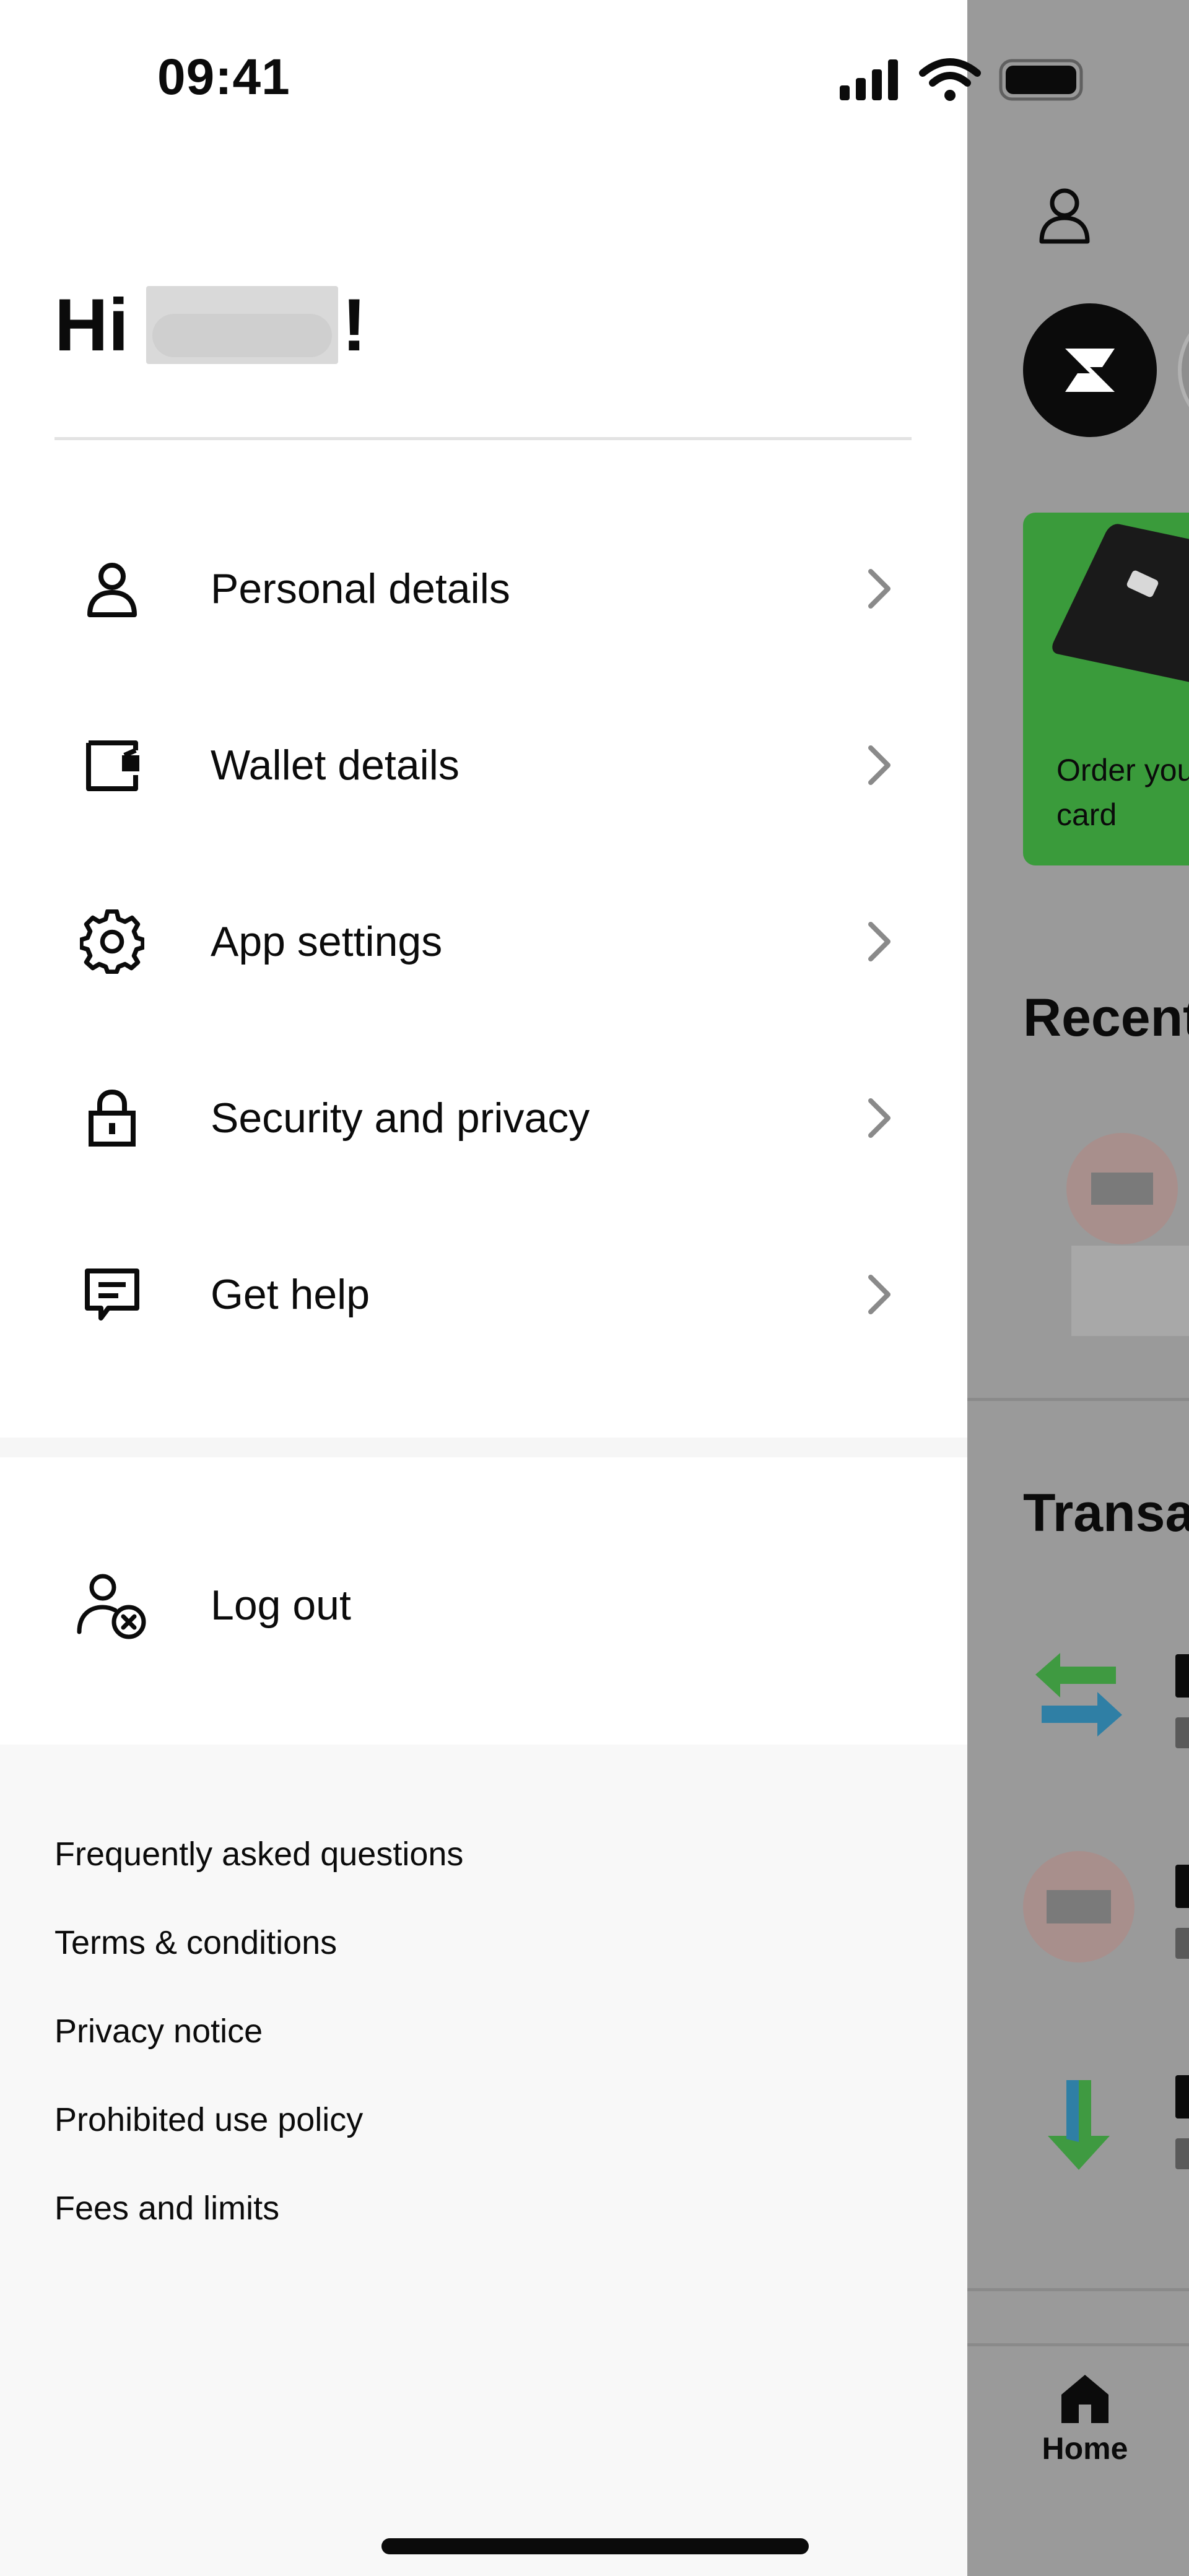 The image size is (1189, 2576). I want to click on user-name-redacted, so click(242, 325).